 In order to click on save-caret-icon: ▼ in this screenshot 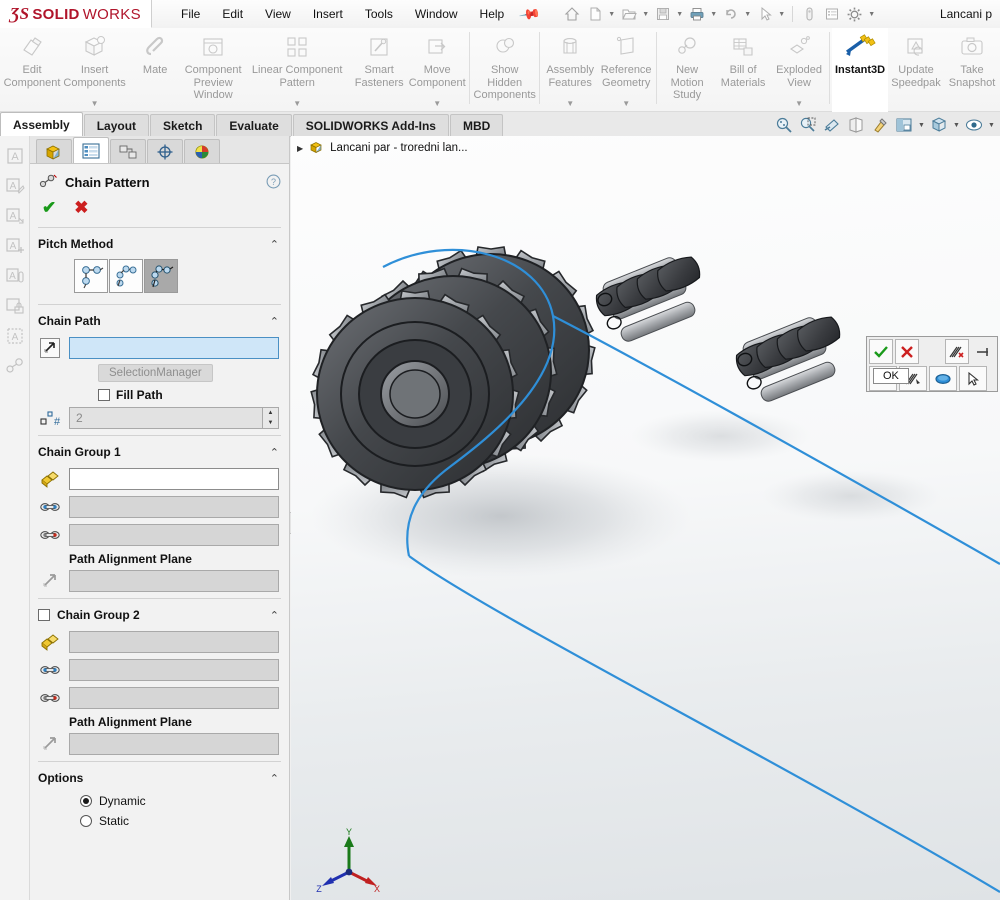, I will do `click(680, 14)`.